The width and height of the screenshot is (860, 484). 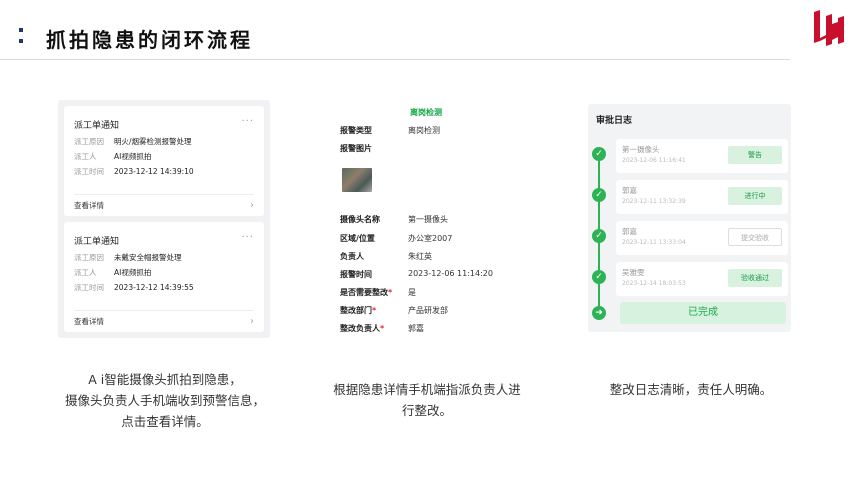 What do you see at coordinates (427, 400) in the screenshot?
I see `caption-step-2: 根据隐患详情手机端指派负责人进 行整改。` at bounding box center [427, 400].